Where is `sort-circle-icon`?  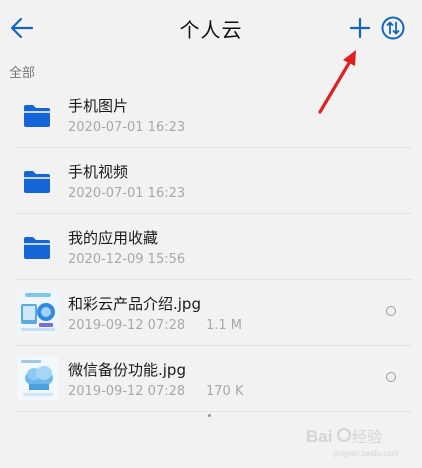 sort-circle-icon is located at coordinates (393, 28).